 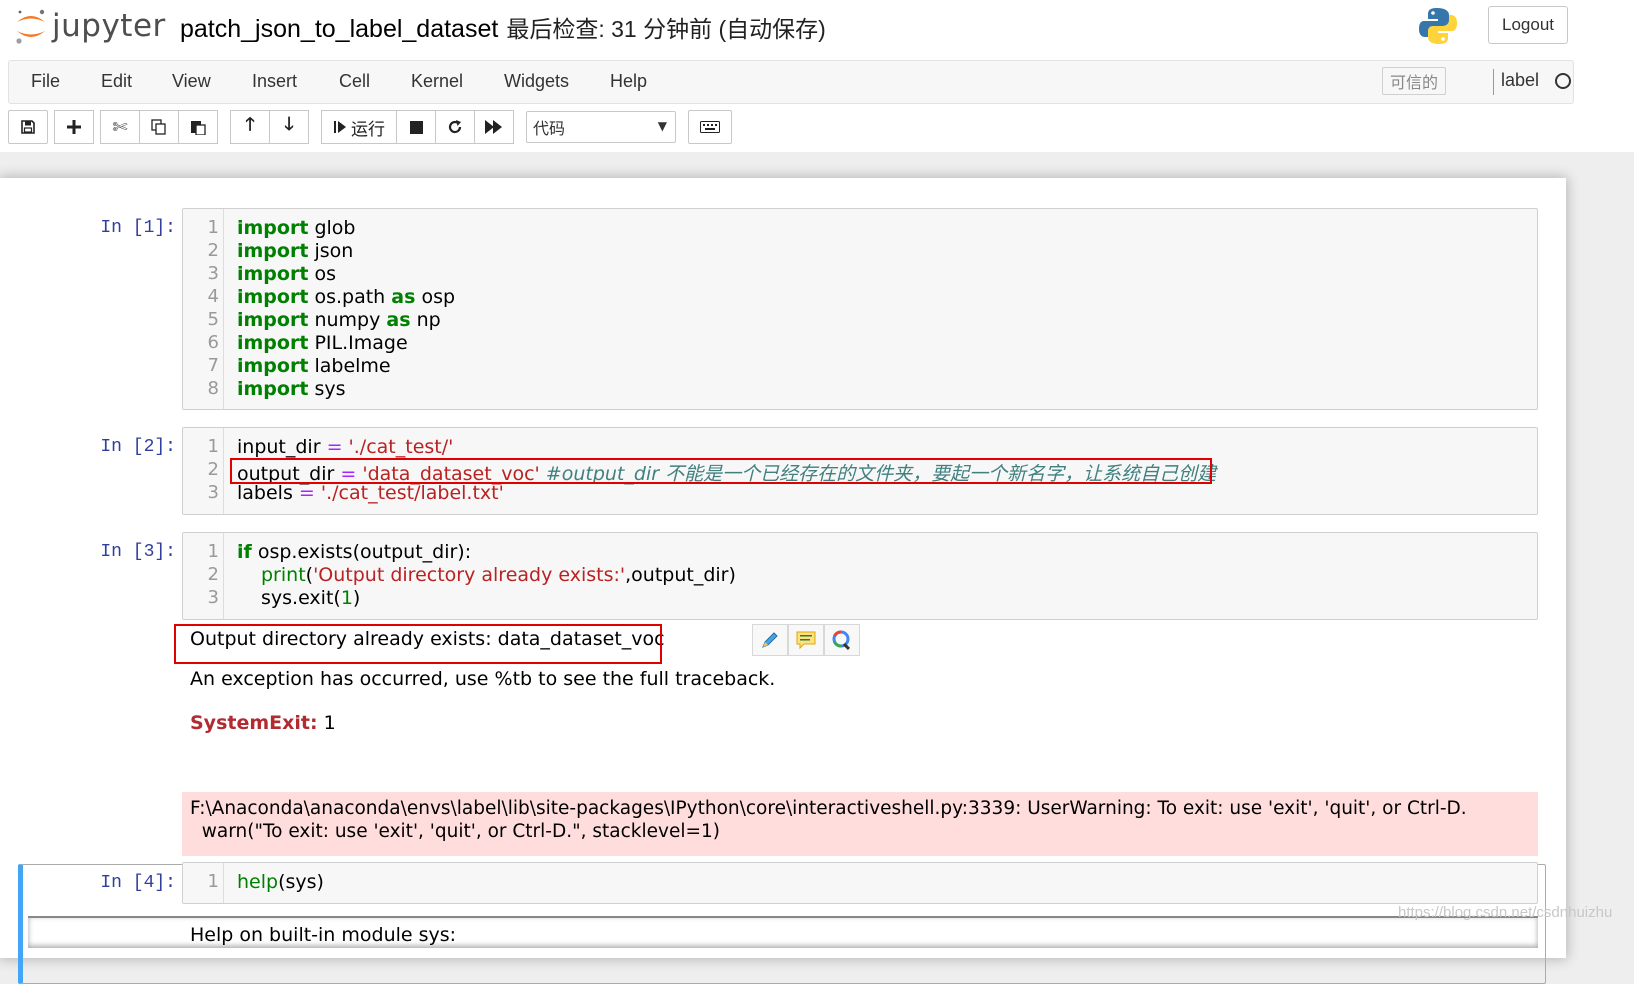 What do you see at coordinates (1563, 81) in the screenshot?
I see `kernel-idle-indicator-icon` at bounding box center [1563, 81].